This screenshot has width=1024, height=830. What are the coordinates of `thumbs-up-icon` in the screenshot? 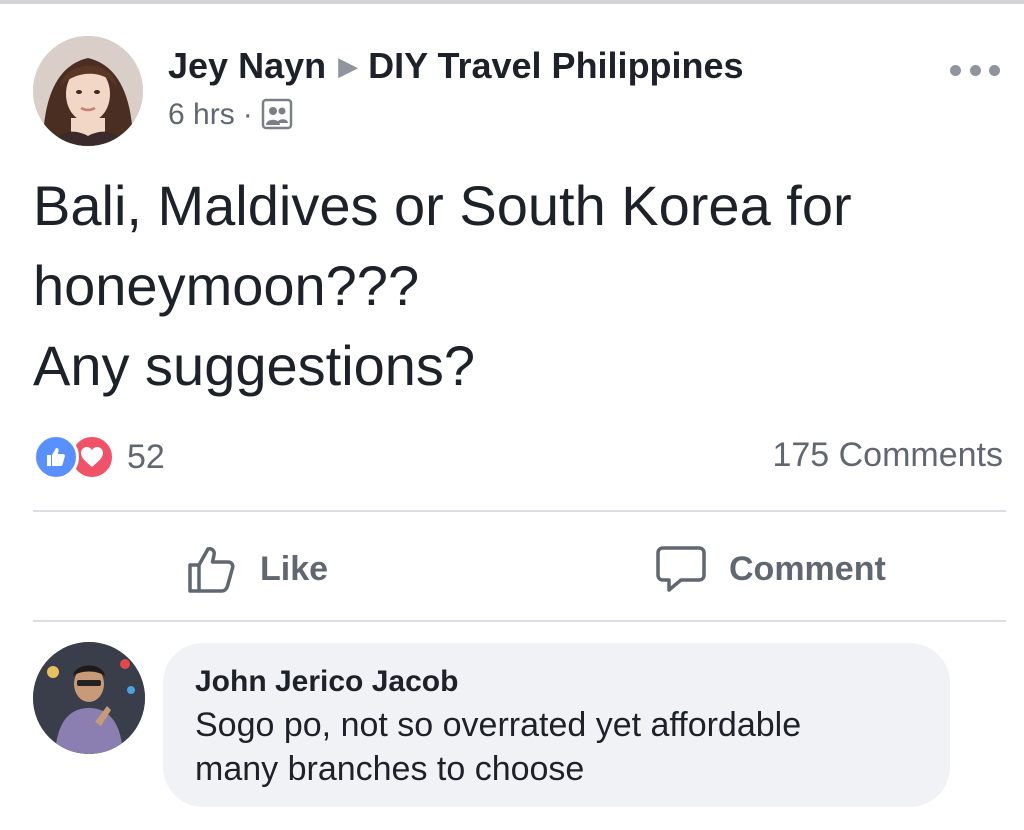 It's located at (211, 570).